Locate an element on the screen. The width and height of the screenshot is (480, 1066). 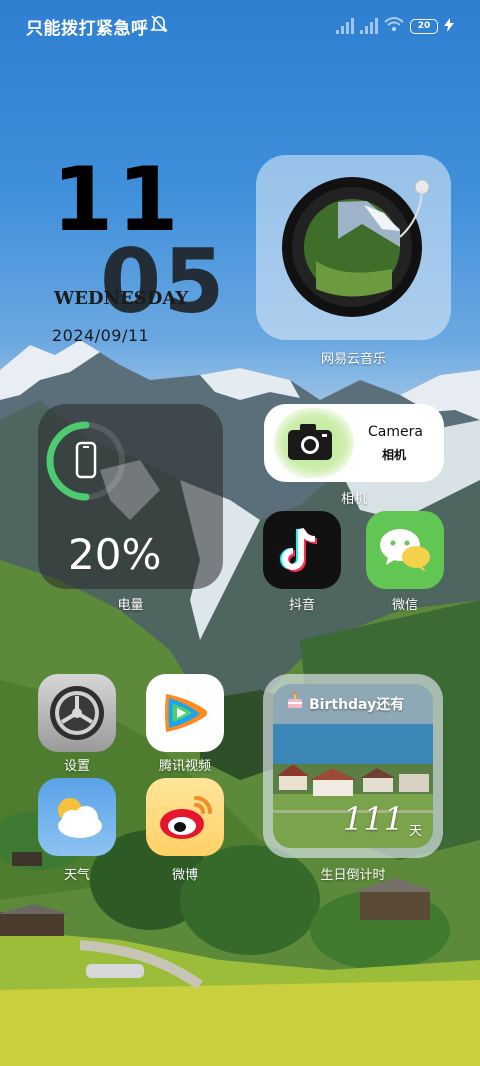
weibo-icon is located at coordinates (186, 819).